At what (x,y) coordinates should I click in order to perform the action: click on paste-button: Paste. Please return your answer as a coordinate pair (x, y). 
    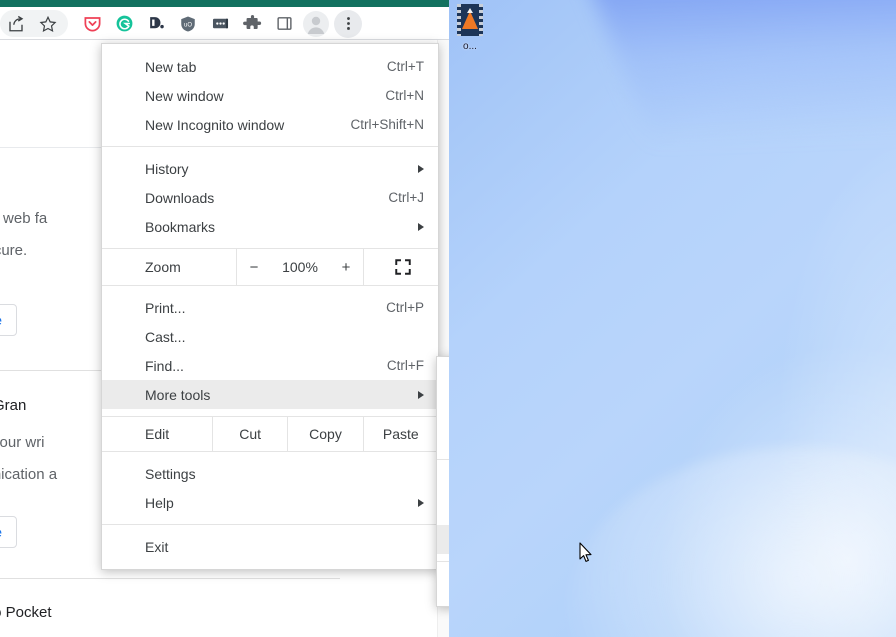
    Looking at the image, I should click on (400, 434).